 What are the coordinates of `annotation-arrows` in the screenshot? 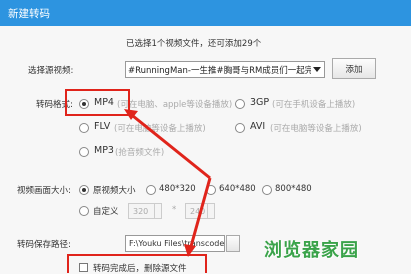 It's located at (168, 183).